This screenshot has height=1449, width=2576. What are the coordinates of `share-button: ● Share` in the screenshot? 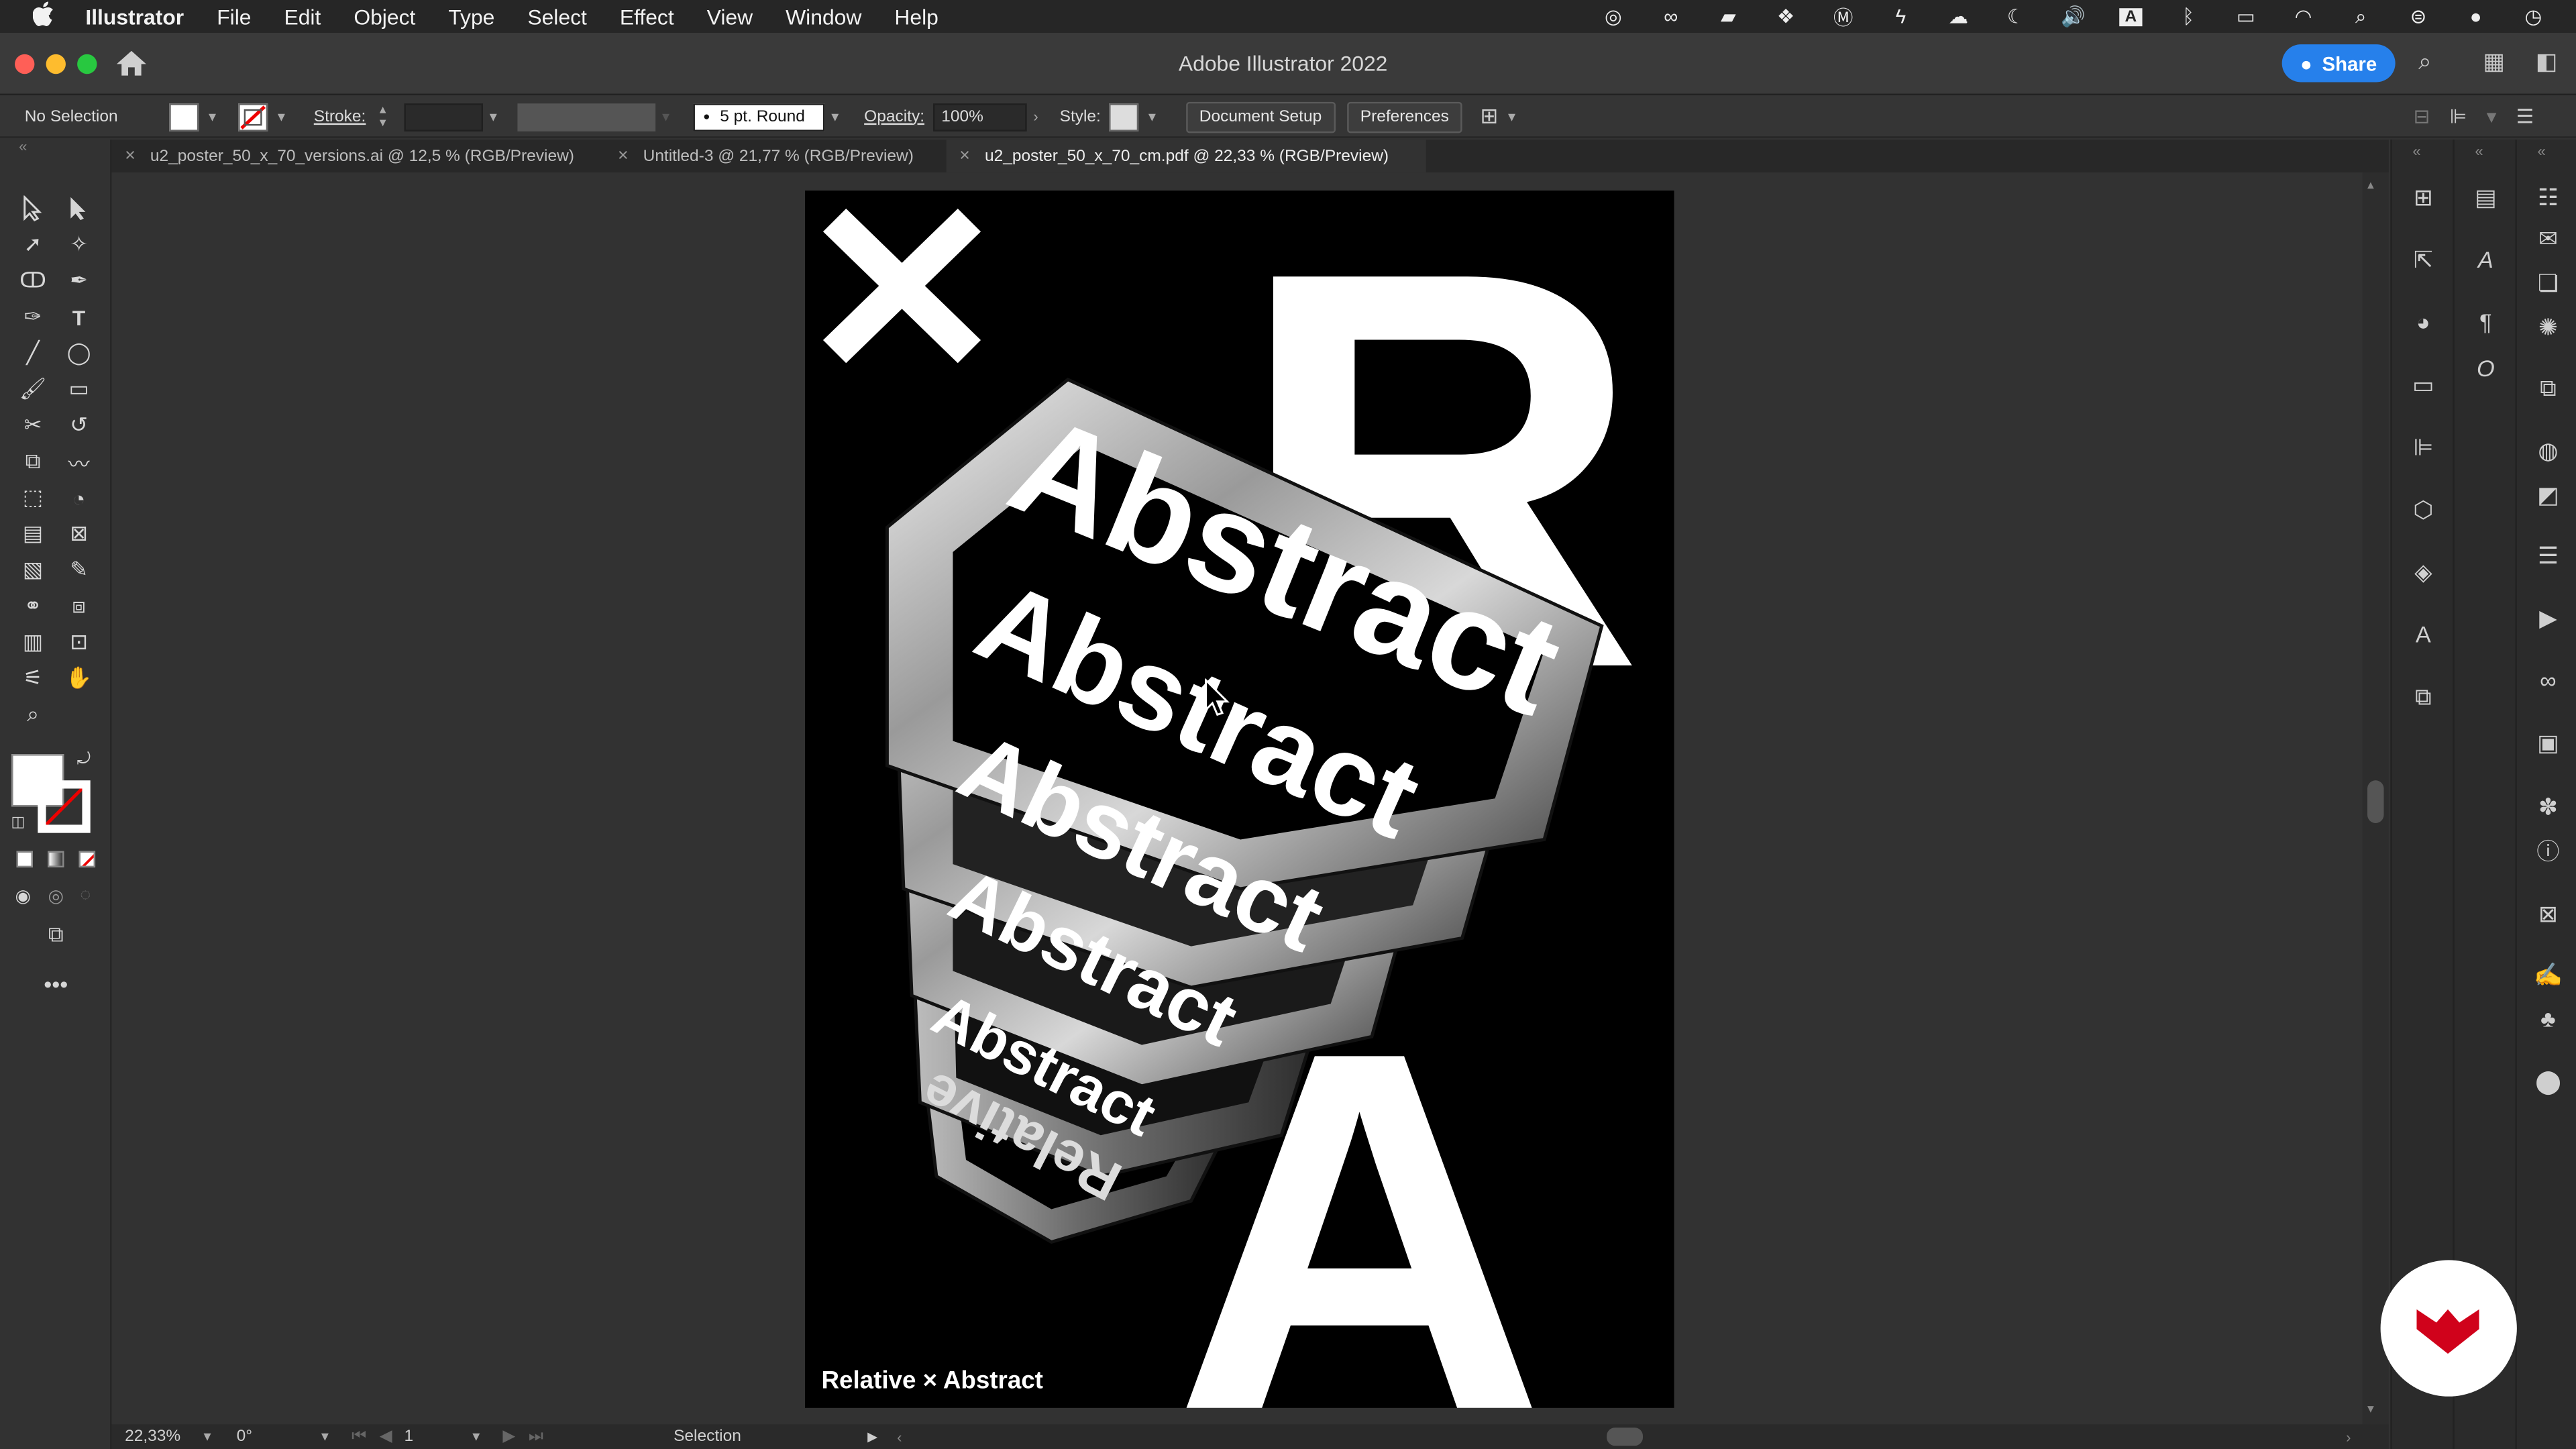 It's located at (2339, 63).